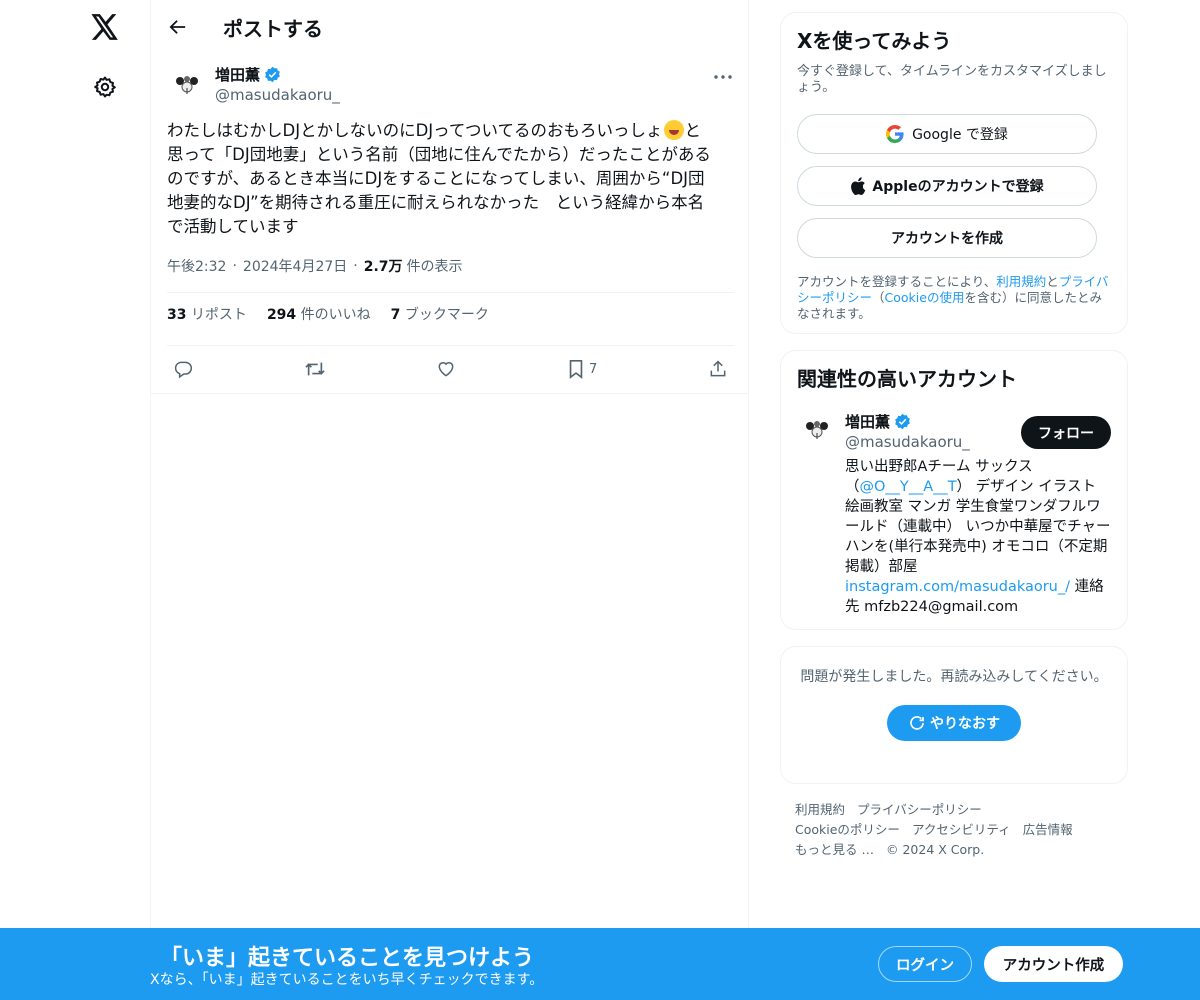 The width and height of the screenshot is (1200, 1000). I want to click on apple-signup-label: Appleのアカウントで登録, so click(958, 187).